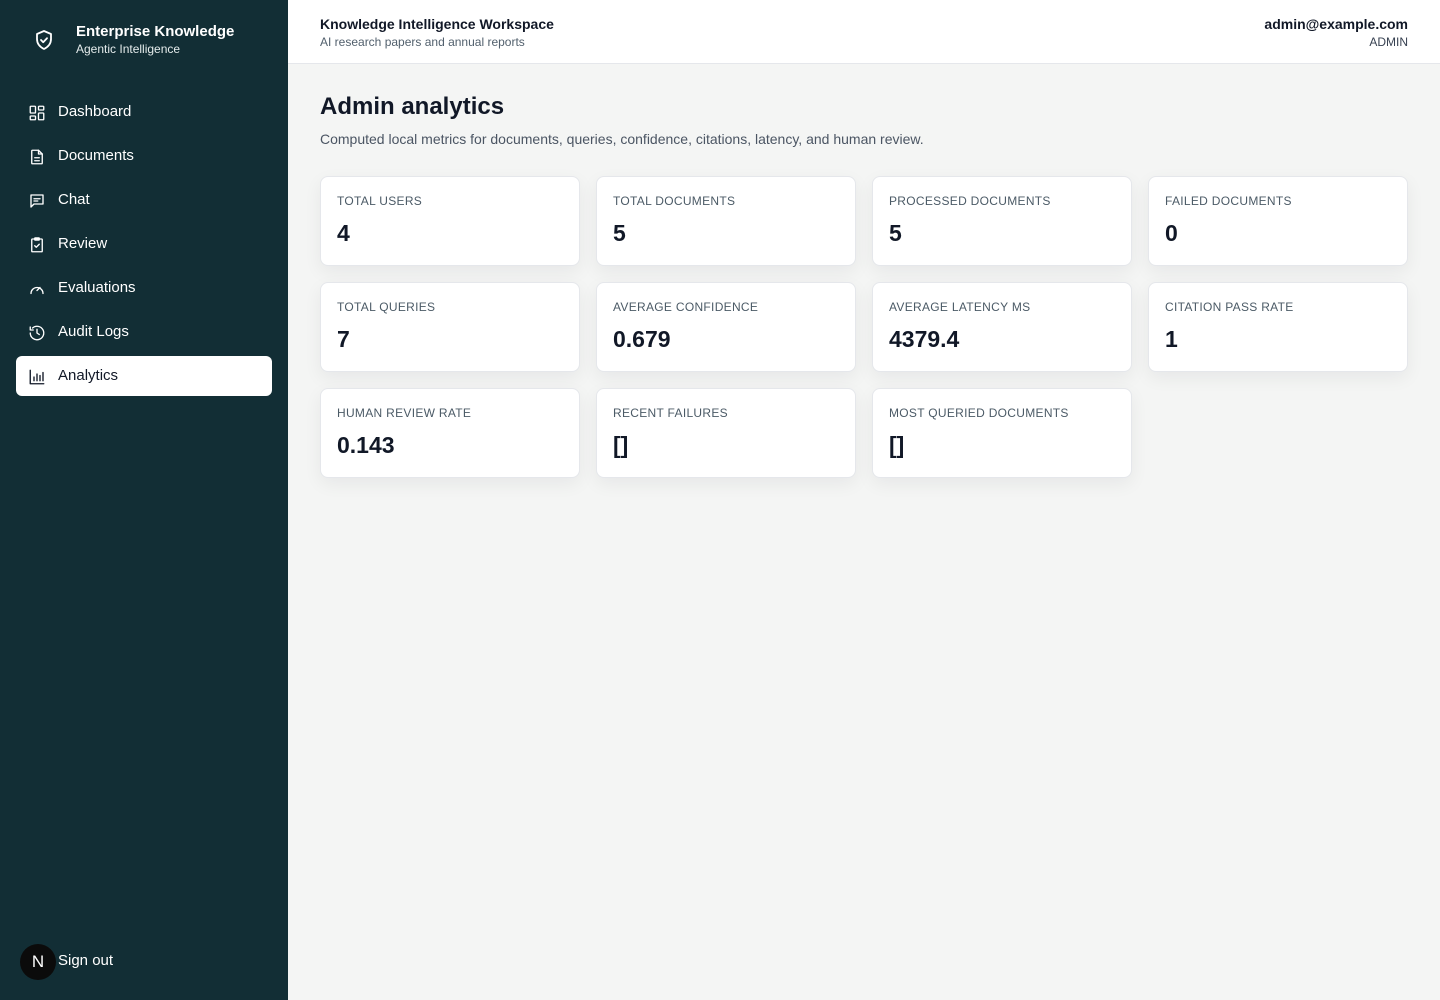 This screenshot has width=1440, height=1000. Describe the element at coordinates (924, 339) in the screenshot. I see `metric-value: 4379.4` at that location.